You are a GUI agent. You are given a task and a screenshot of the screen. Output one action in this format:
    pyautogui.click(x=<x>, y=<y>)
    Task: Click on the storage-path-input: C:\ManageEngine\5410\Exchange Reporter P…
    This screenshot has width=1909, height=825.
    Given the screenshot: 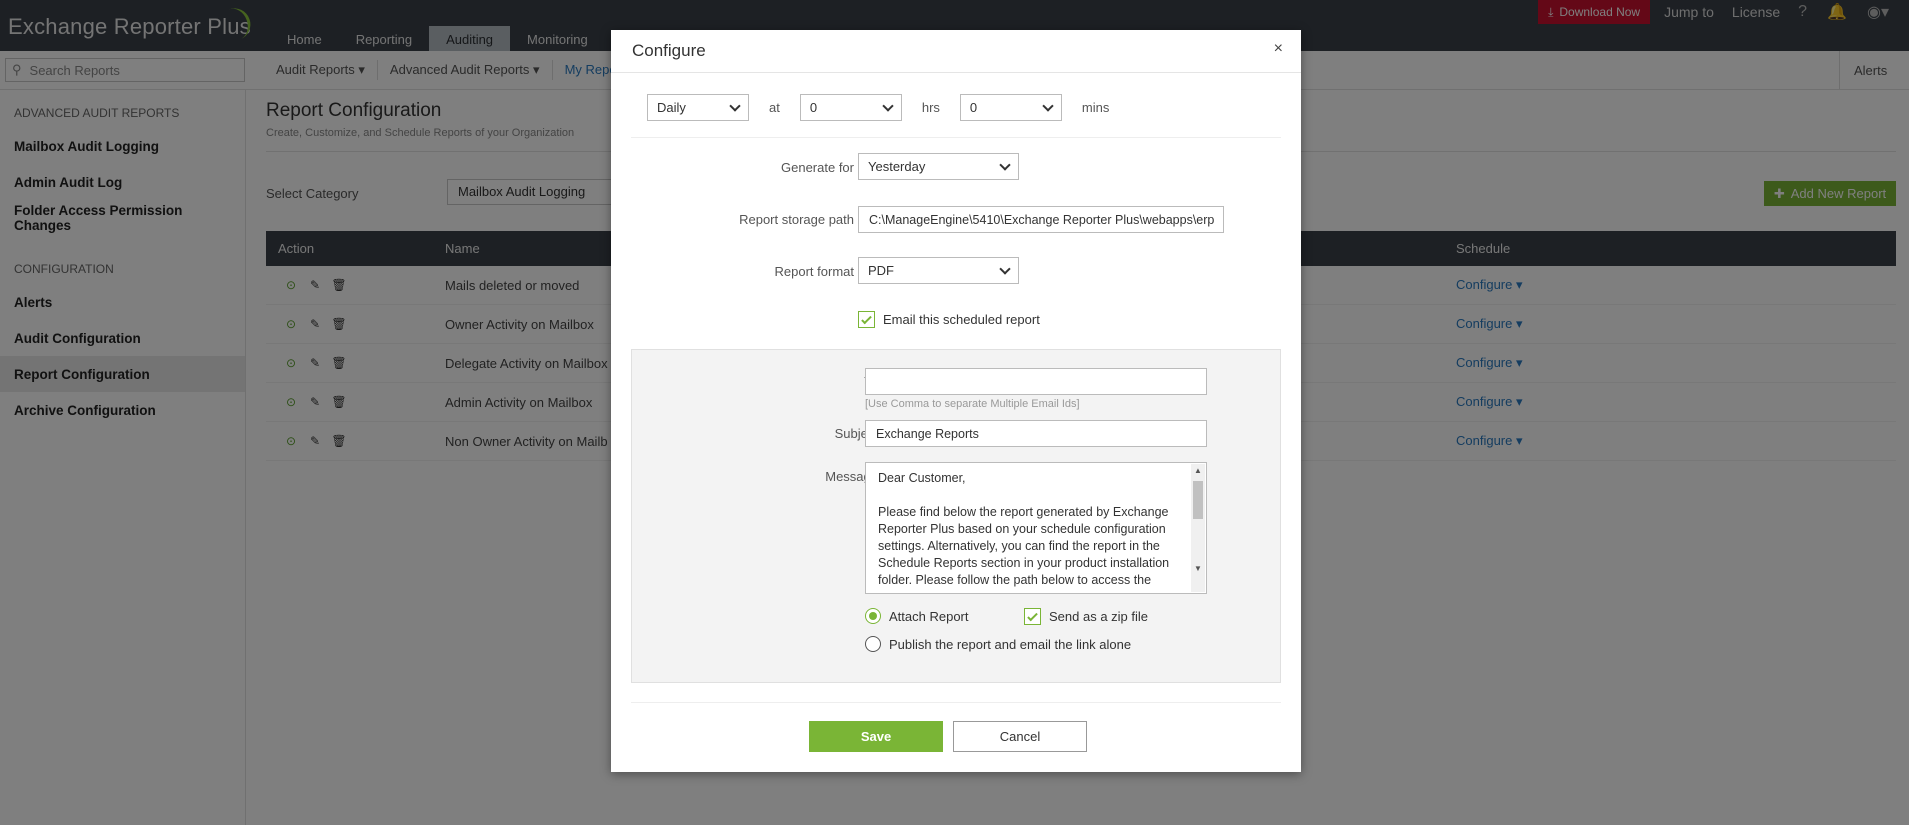 What is the action you would take?
    pyautogui.click(x=1041, y=219)
    